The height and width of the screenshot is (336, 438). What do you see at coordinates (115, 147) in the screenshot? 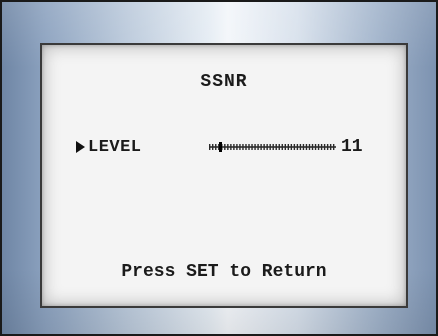
I see `menu-item-label: LEVEL` at bounding box center [115, 147].